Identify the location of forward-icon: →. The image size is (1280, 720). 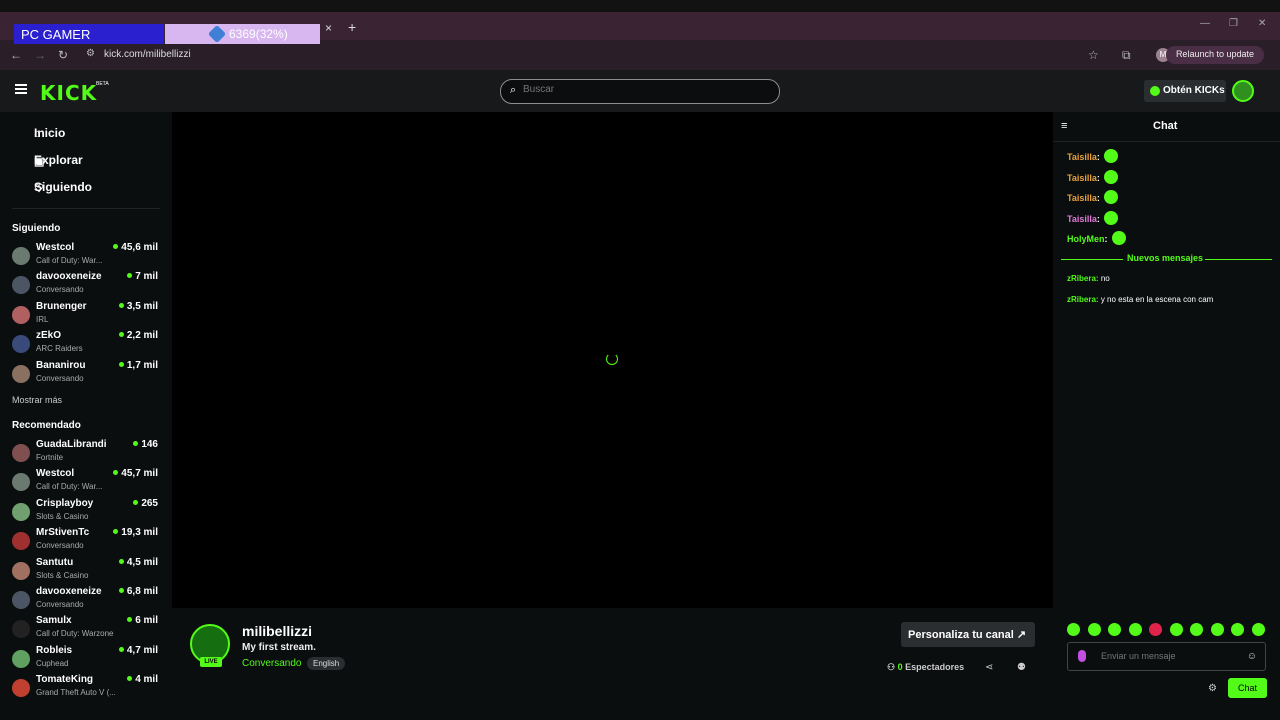
(40, 55).